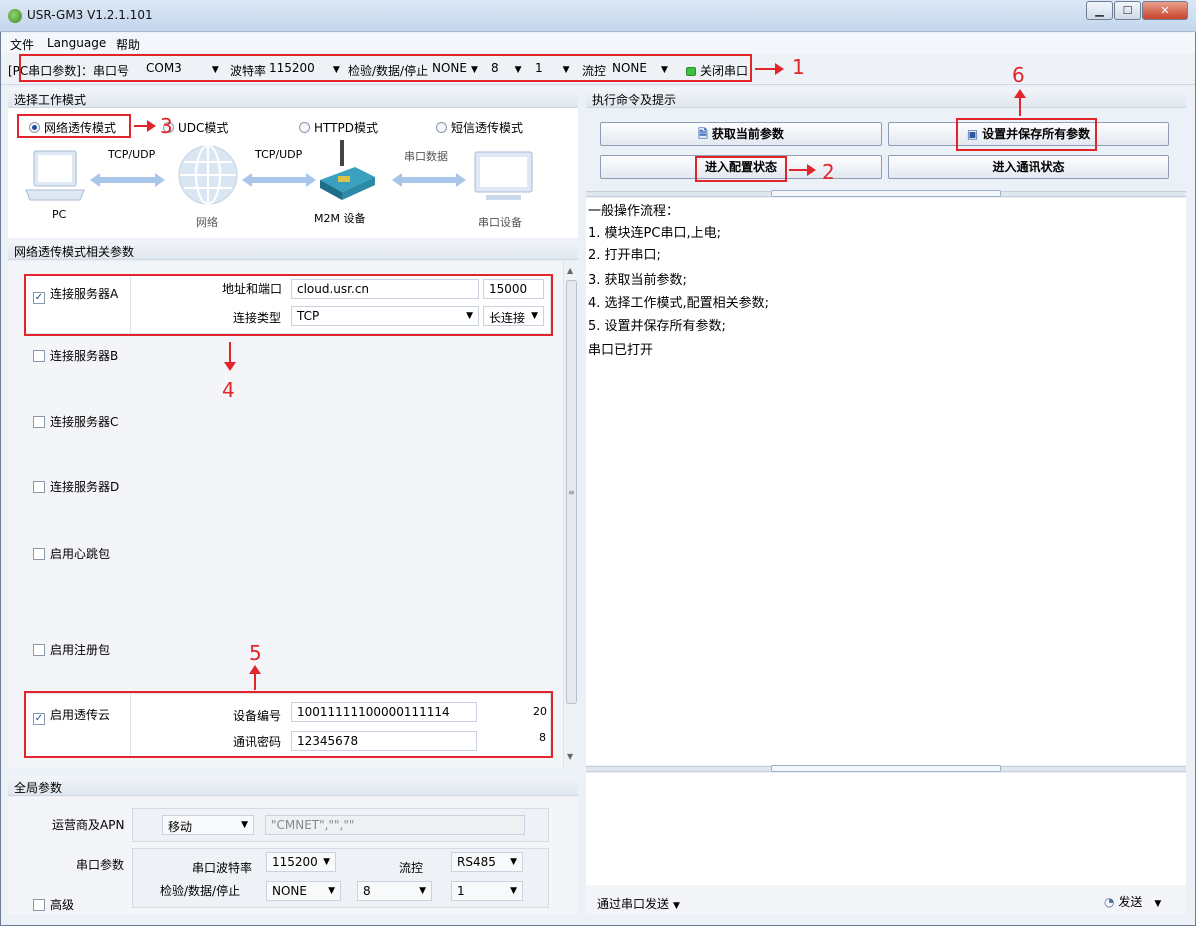 This screenshot has width=1196, height=926. I want to click on enter-config-button: 进入配置状态, so click(741, 167).